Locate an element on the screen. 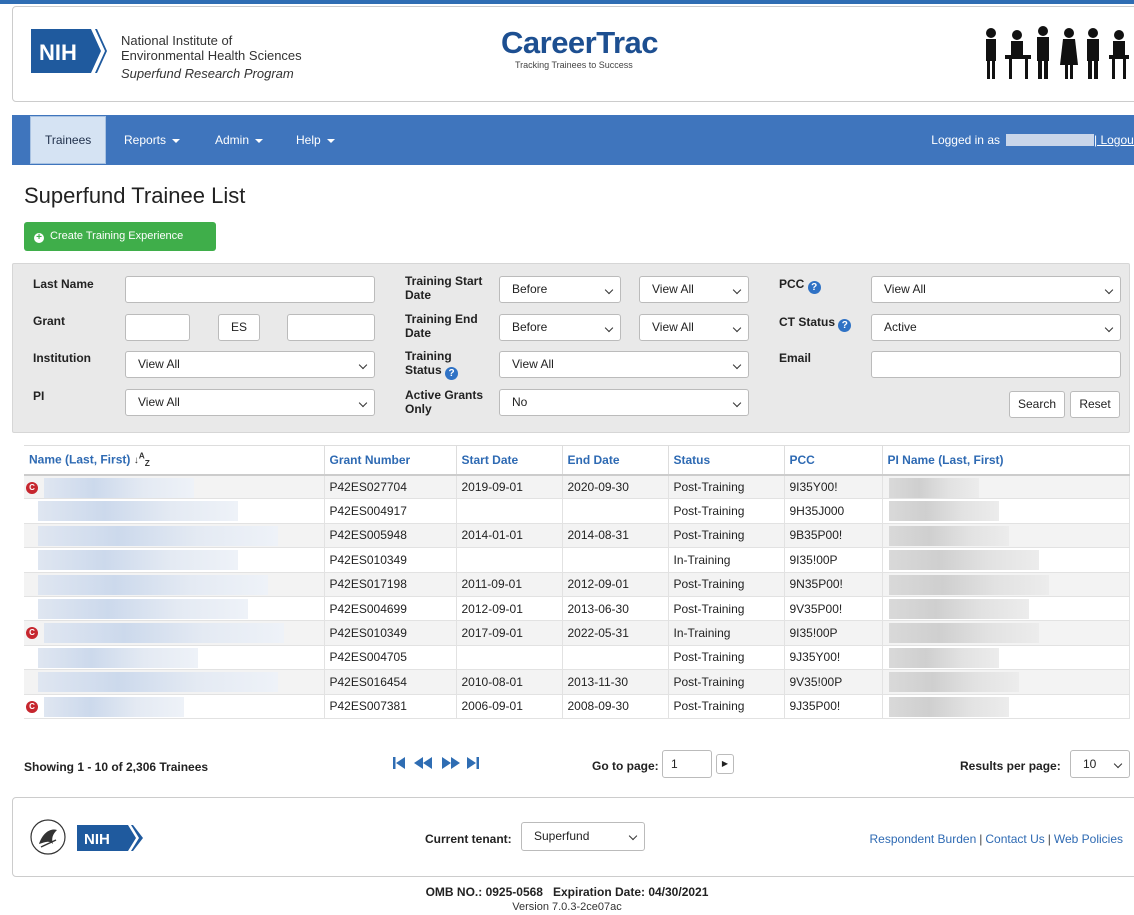 The image size is (1134, 915). play-icon: ▶ is located at coordinates (725, 763).